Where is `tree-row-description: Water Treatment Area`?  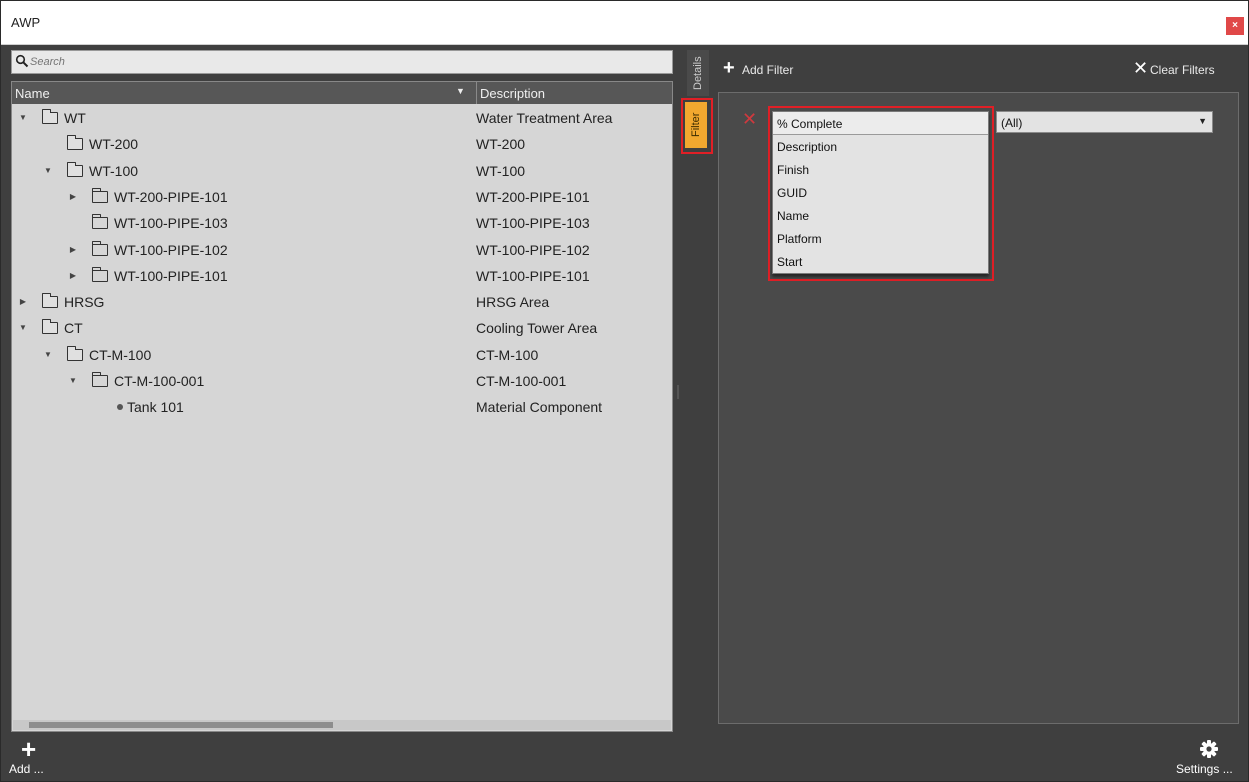 tree-row-description: Water Treatment Area is located at coordinates (544, 118).